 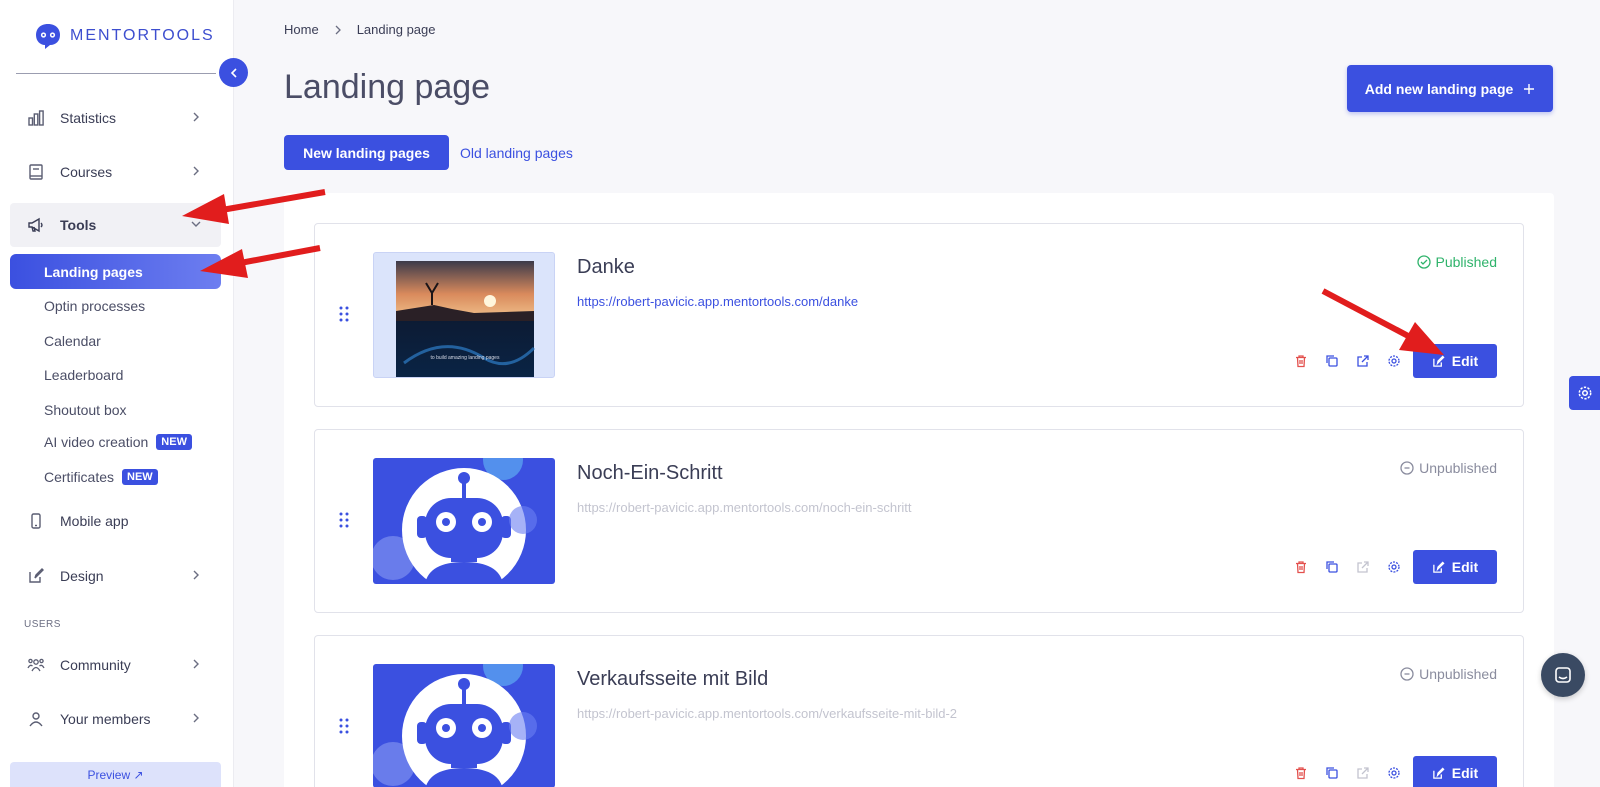 What do you see at coordinates (36, 719) in the screenshot?
I see `user-icon` at bounding box center [36, 719].